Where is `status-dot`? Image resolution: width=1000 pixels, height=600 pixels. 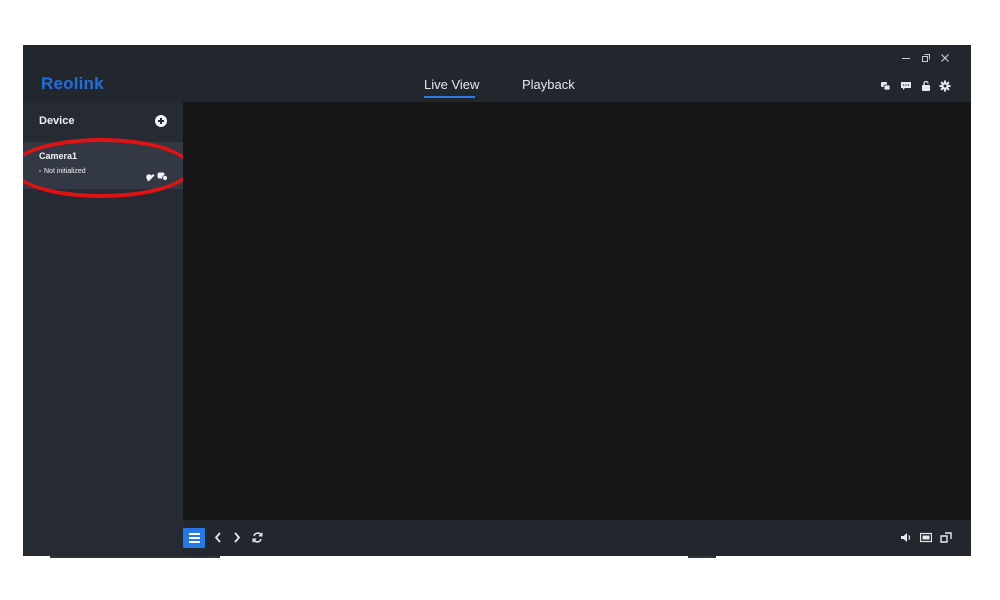 status-dot is located at coordinates (40, 171).